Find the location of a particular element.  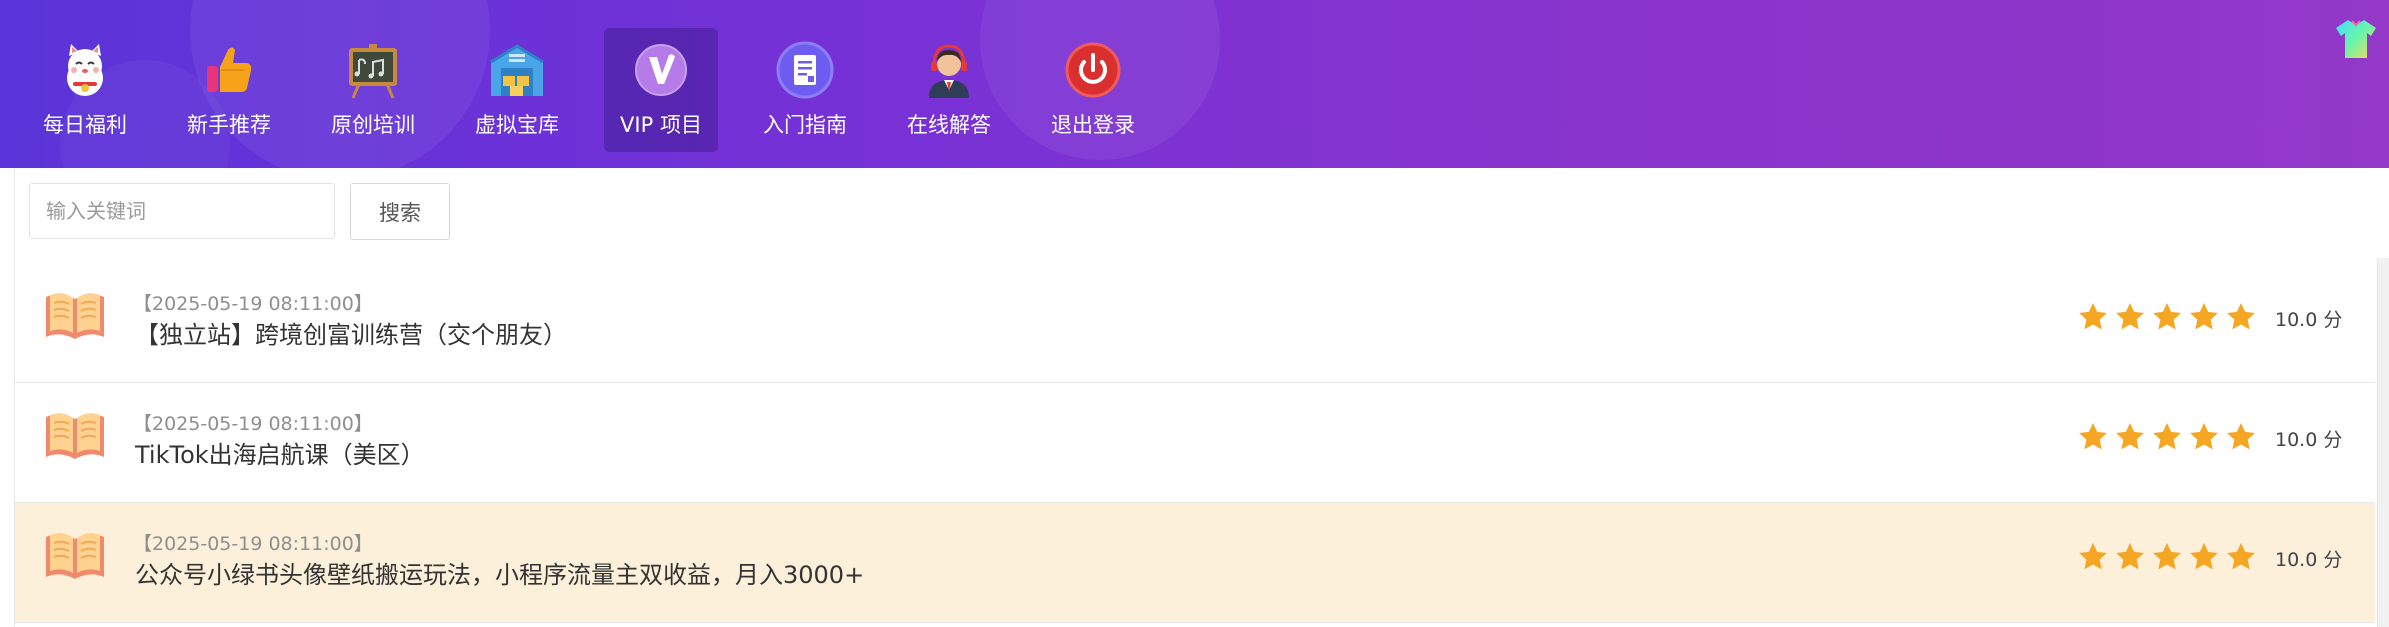

nav-item-getting-started: 入门指南 is located at coordinates (805, 90).